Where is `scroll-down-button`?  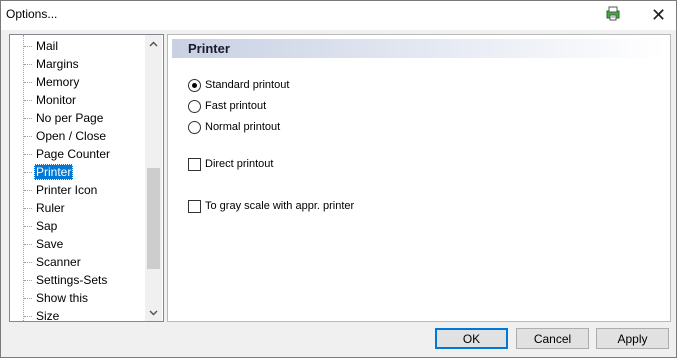
scroll-down-button is located at coordinates (153, 312).